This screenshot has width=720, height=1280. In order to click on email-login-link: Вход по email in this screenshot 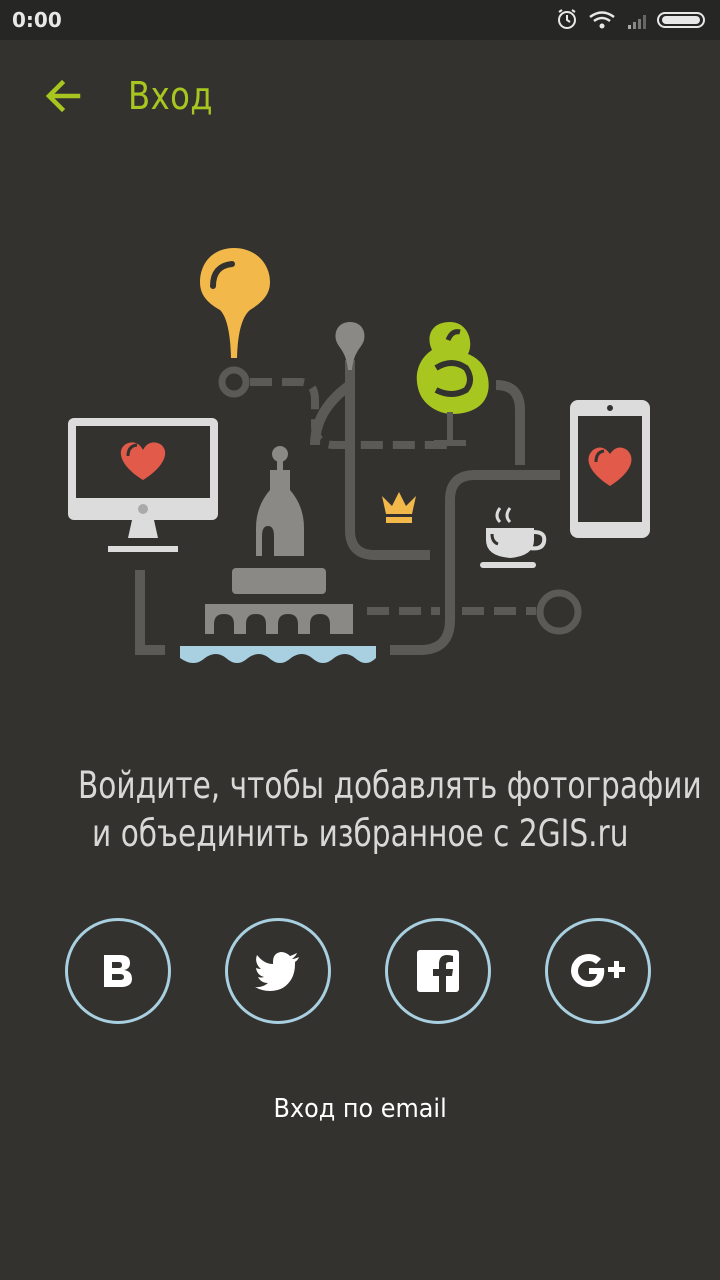, I will do `click(360, 1109)`.